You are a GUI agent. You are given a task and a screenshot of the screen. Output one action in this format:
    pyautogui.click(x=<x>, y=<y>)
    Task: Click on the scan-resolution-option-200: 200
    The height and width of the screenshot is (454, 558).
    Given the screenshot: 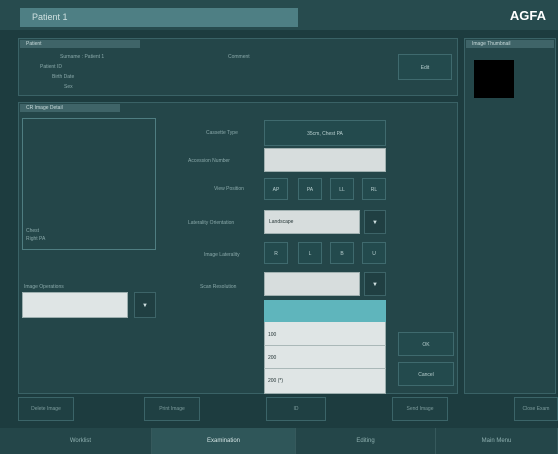 What is the action you would take?
    pyautogui.click(x=325, y=358)
    